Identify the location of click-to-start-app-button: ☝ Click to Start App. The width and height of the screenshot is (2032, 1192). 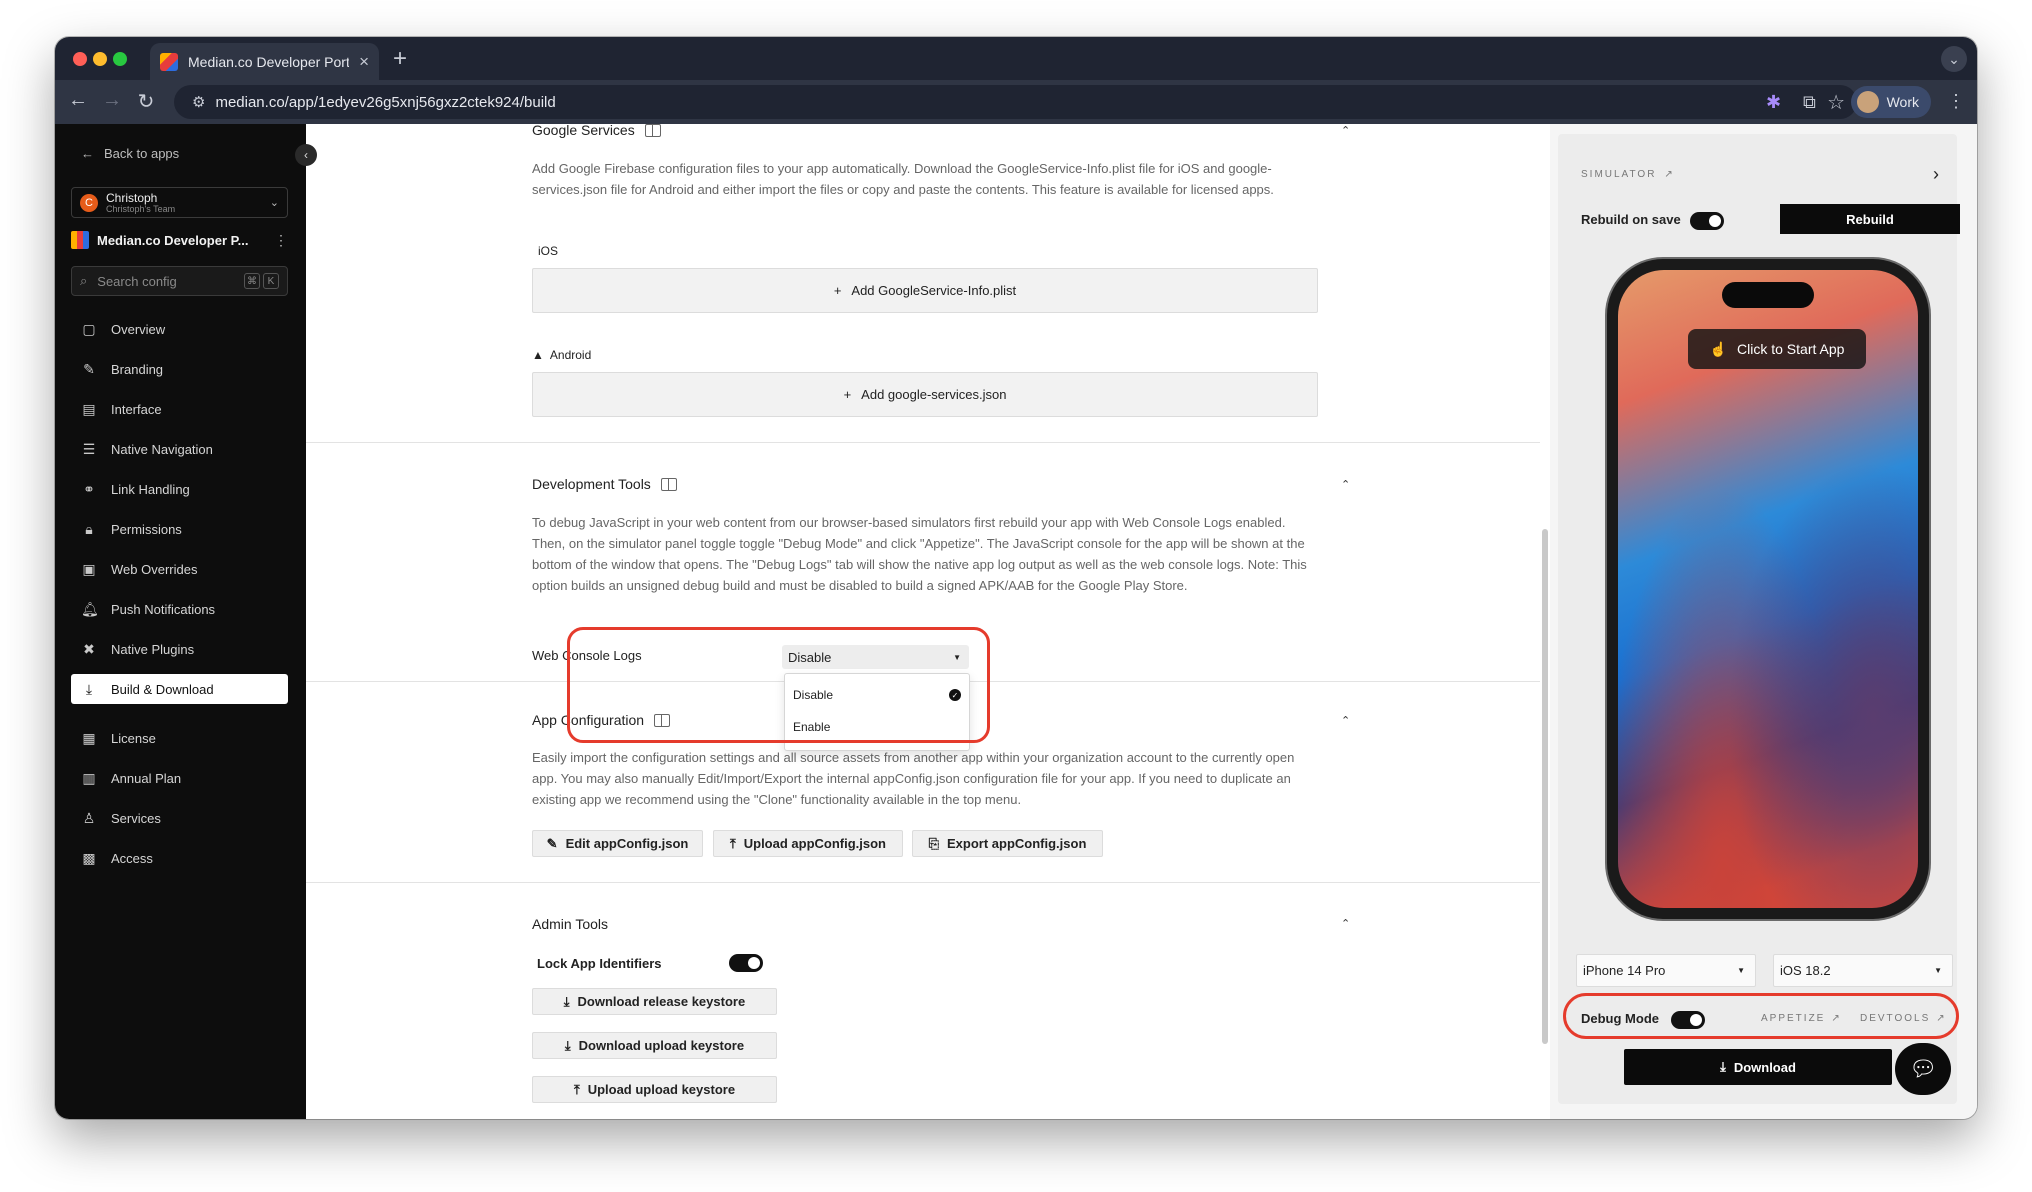
(1777, 349).